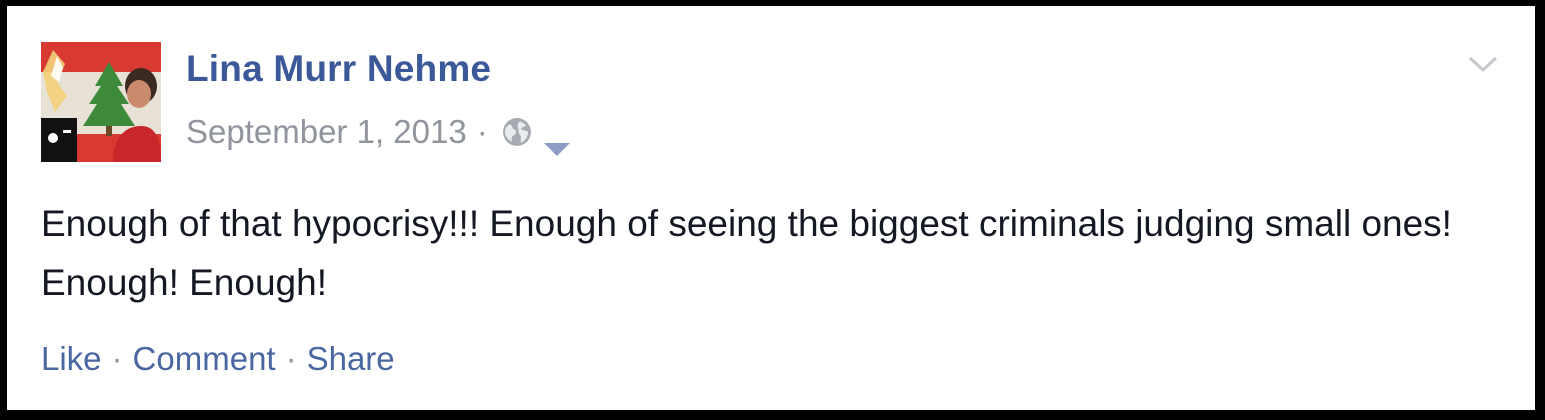  Describe the element at coordinates (338, 69) in the screenshot. I see `author-name: Lina Murr Nehme` at that location.